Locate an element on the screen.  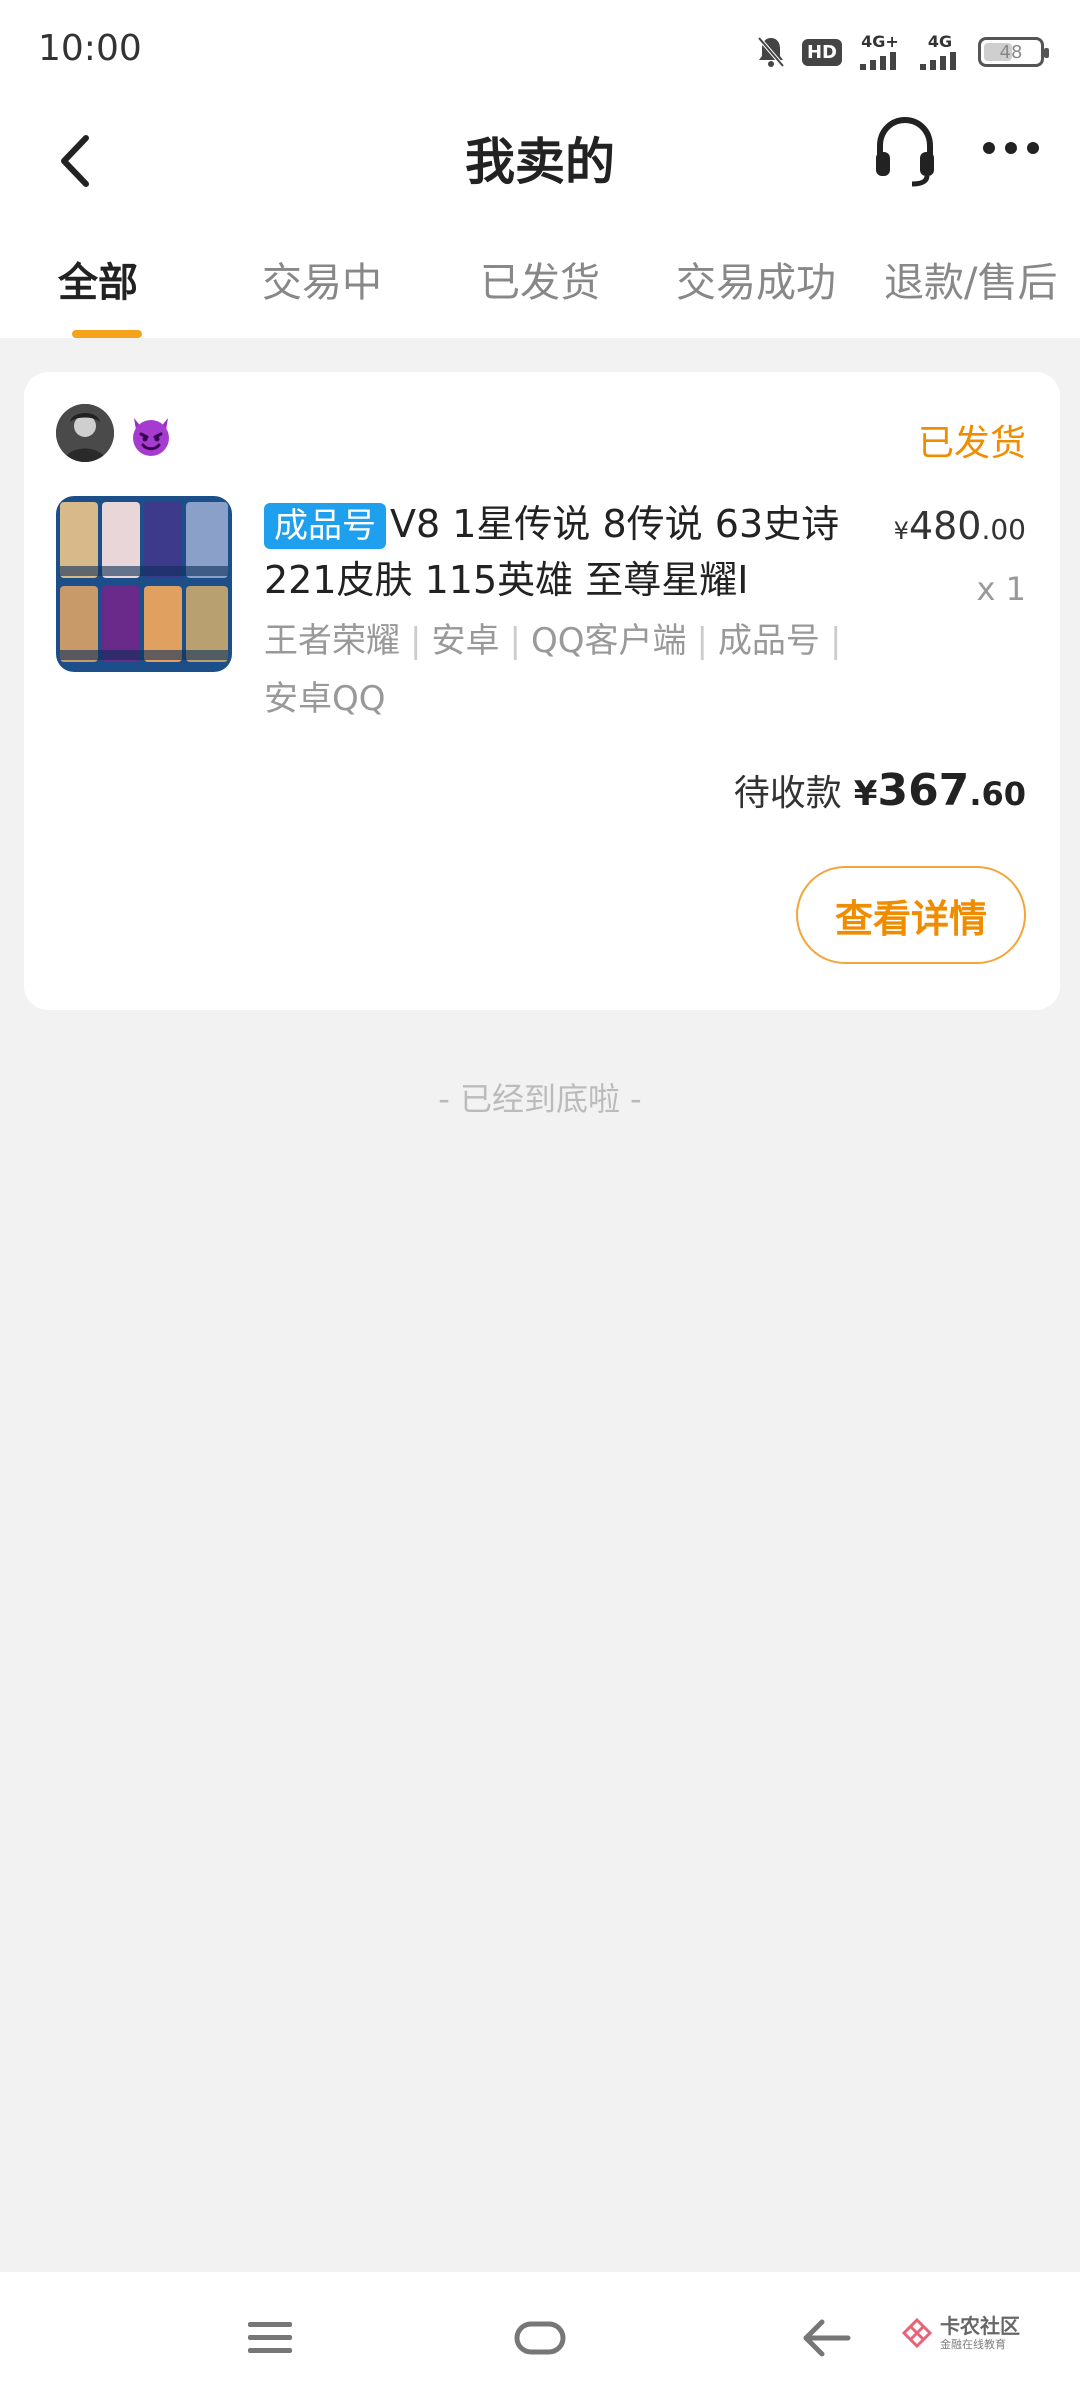
signal-4g-plus-icon: 4G+ is located at coordinates (880, 52).